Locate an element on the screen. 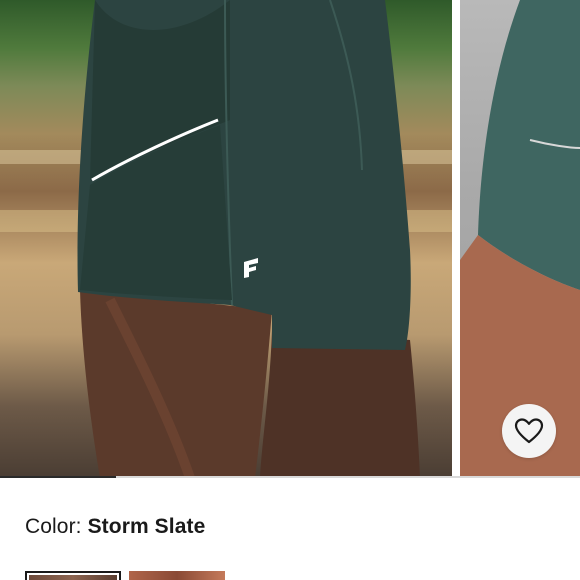 This screenshot has width=580, height=580. color-swatch is located at coordinates (177, 575).